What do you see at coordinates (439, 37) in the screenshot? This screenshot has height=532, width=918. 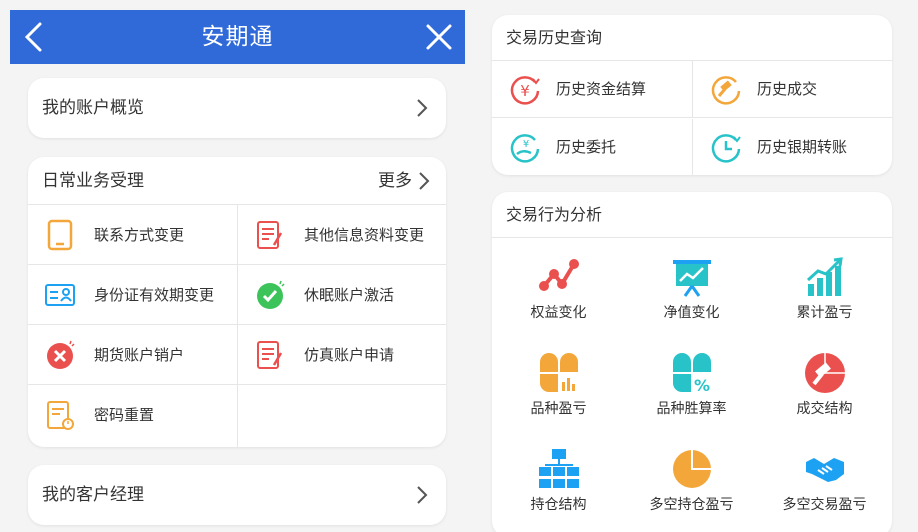 I see `close-icon` at bounding box center [439, 37].